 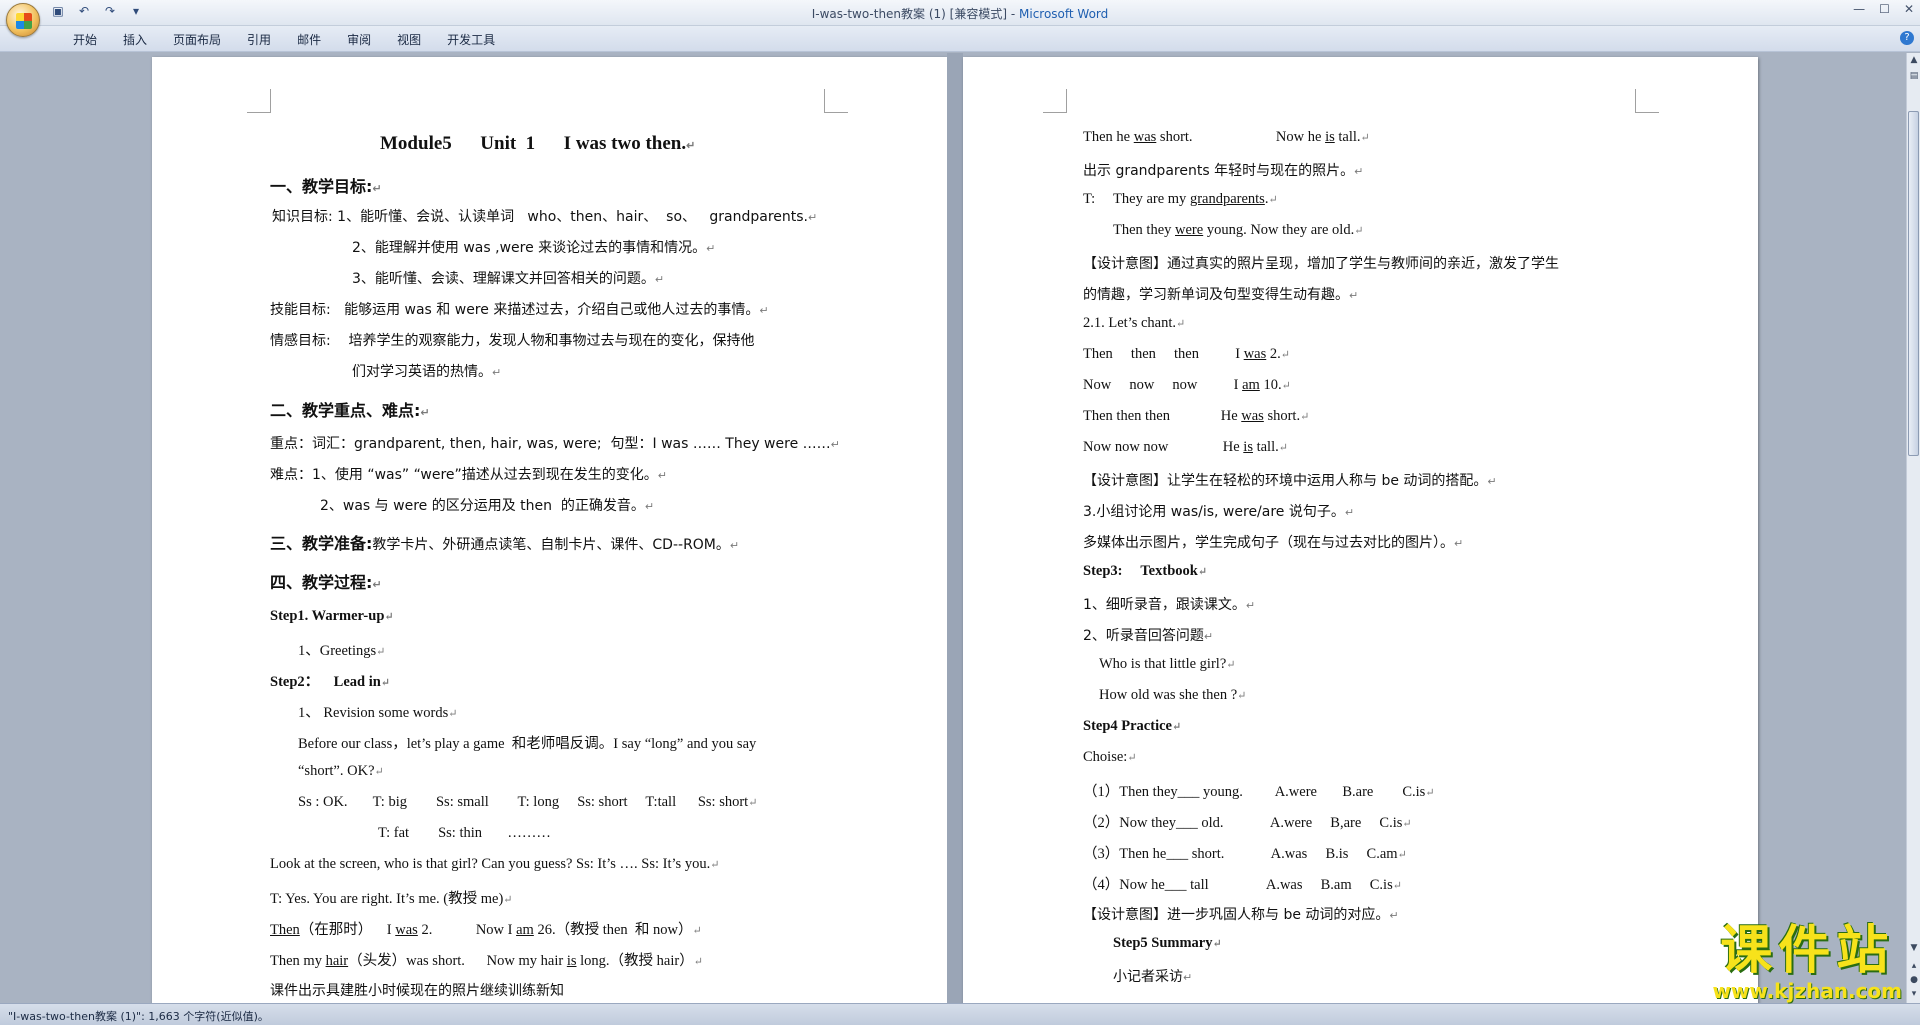 What do you see at coordinates (326, 186) in the screenshot?
I see `heading-objectives: 一、教学目标:↵` at bounding box center [326, 186].